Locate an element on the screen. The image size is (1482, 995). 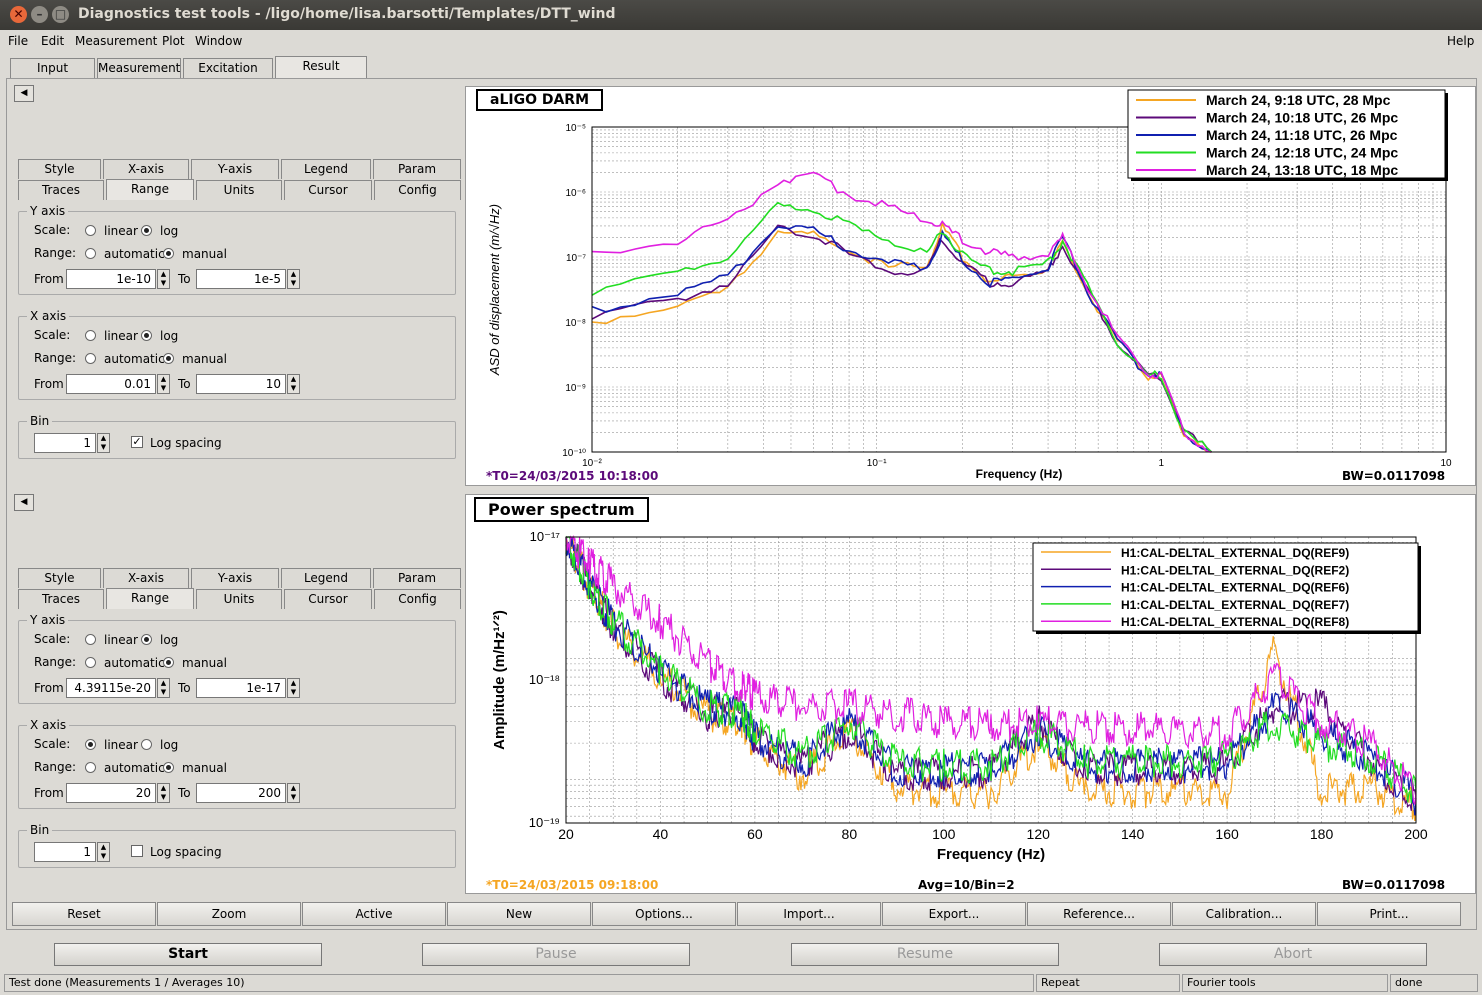
opt1-tab-style: Style is located at coordinates (59, 169).